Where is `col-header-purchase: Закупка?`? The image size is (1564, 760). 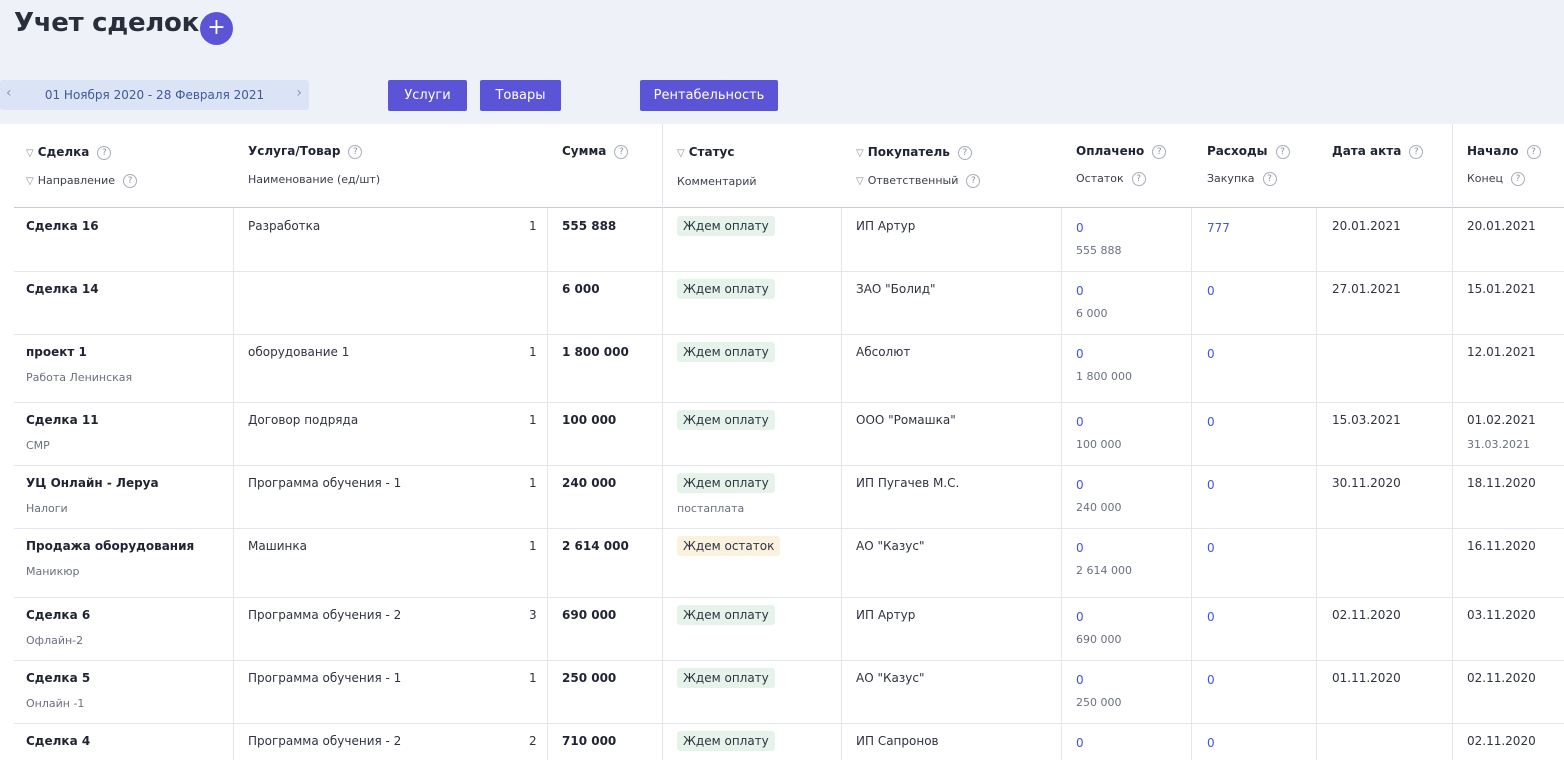 col-header-purchase: Закупка? is located at coordinates (1242, 179).